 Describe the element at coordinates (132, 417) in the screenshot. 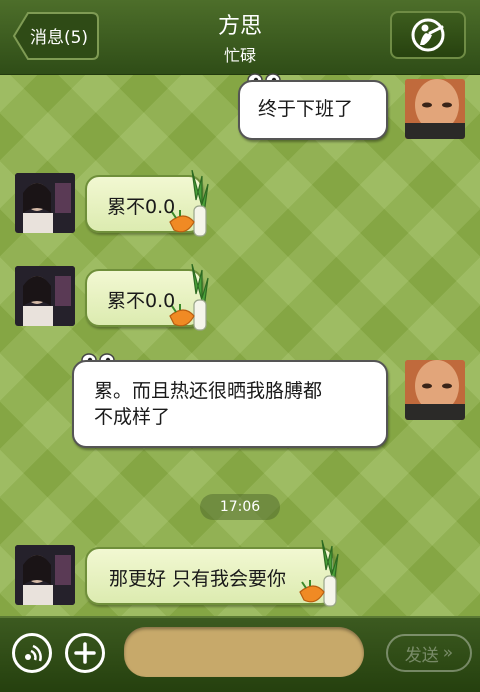

I see `message-text-line2: 不成样了` at that location.